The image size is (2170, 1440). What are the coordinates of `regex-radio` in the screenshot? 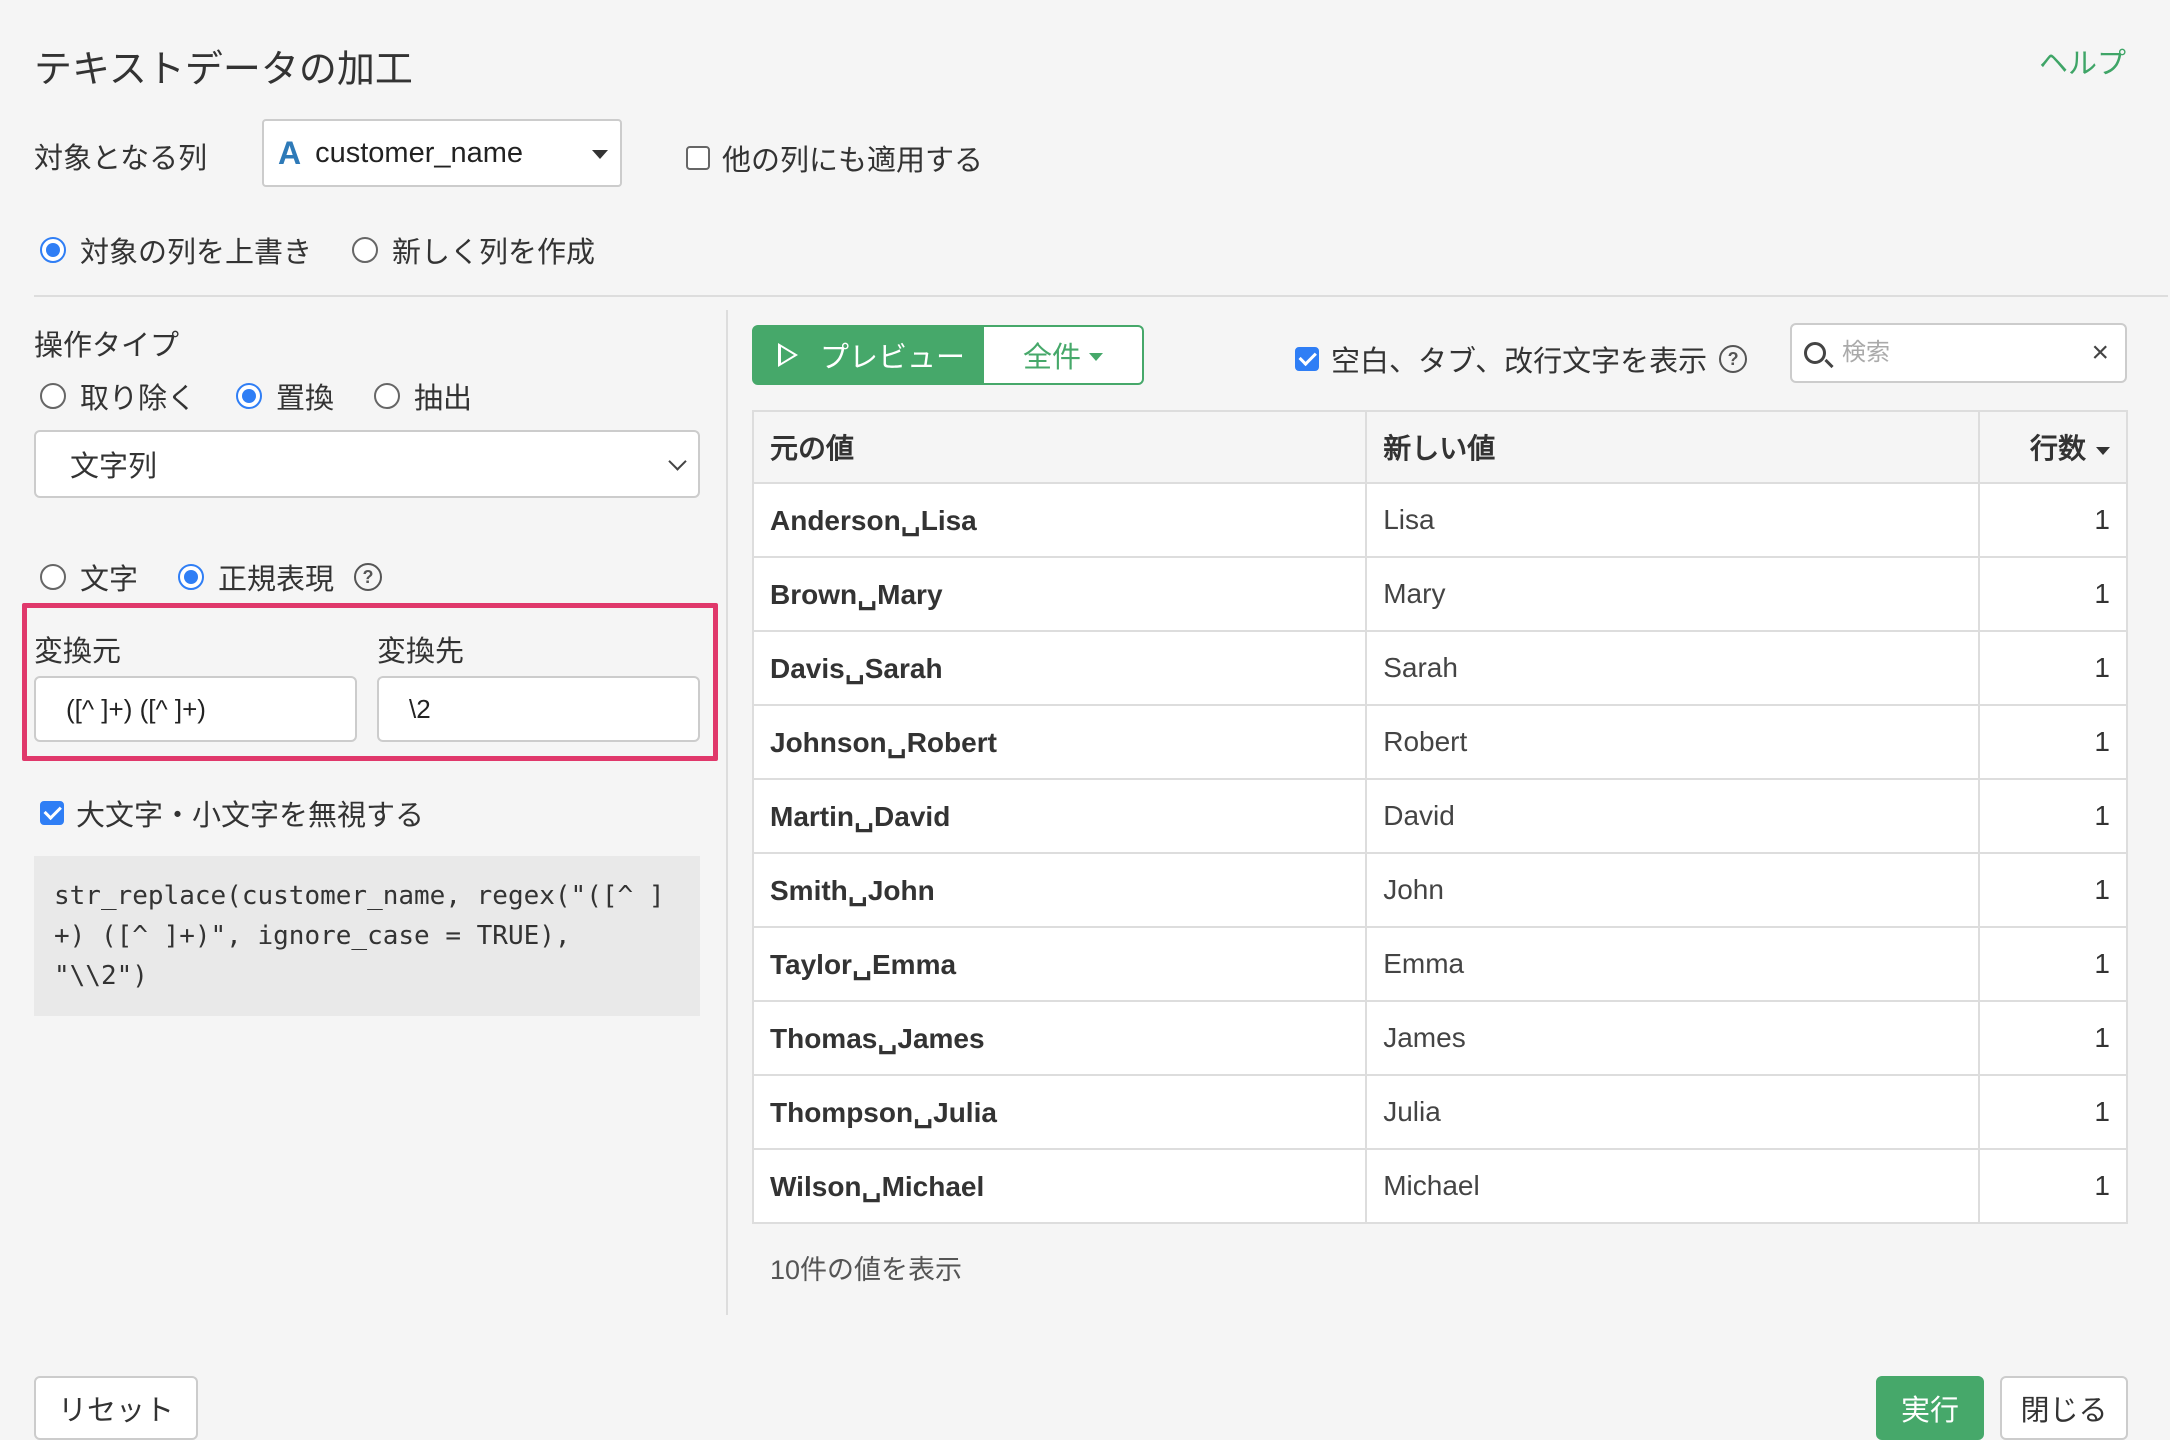 It's located at (191, 577).